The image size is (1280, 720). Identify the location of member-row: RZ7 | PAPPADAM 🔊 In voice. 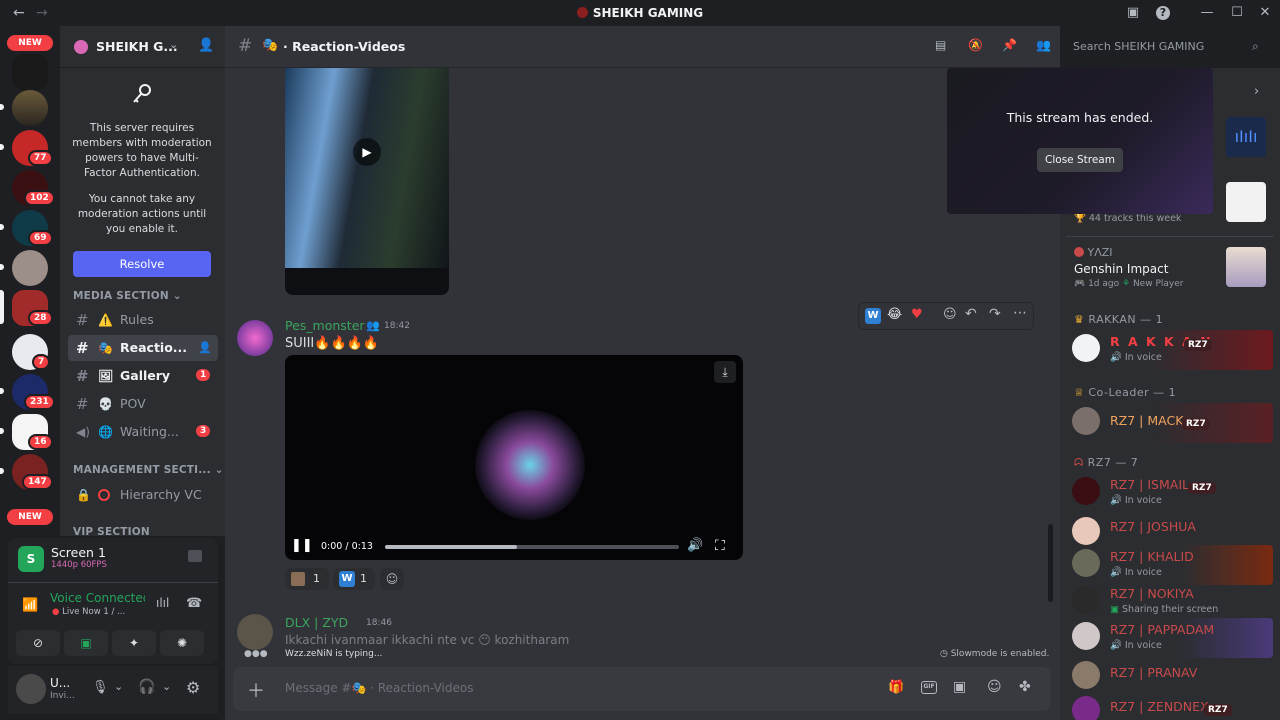
(1170, 638).